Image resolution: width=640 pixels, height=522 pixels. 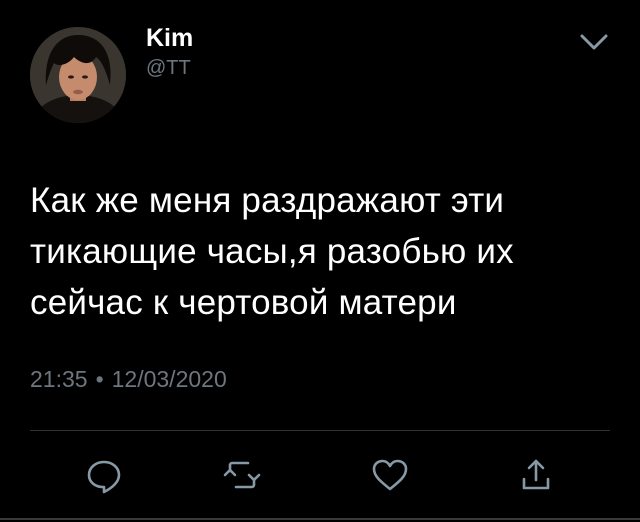 I want to click on chevron-down-icon, so click(x=594, y=42).